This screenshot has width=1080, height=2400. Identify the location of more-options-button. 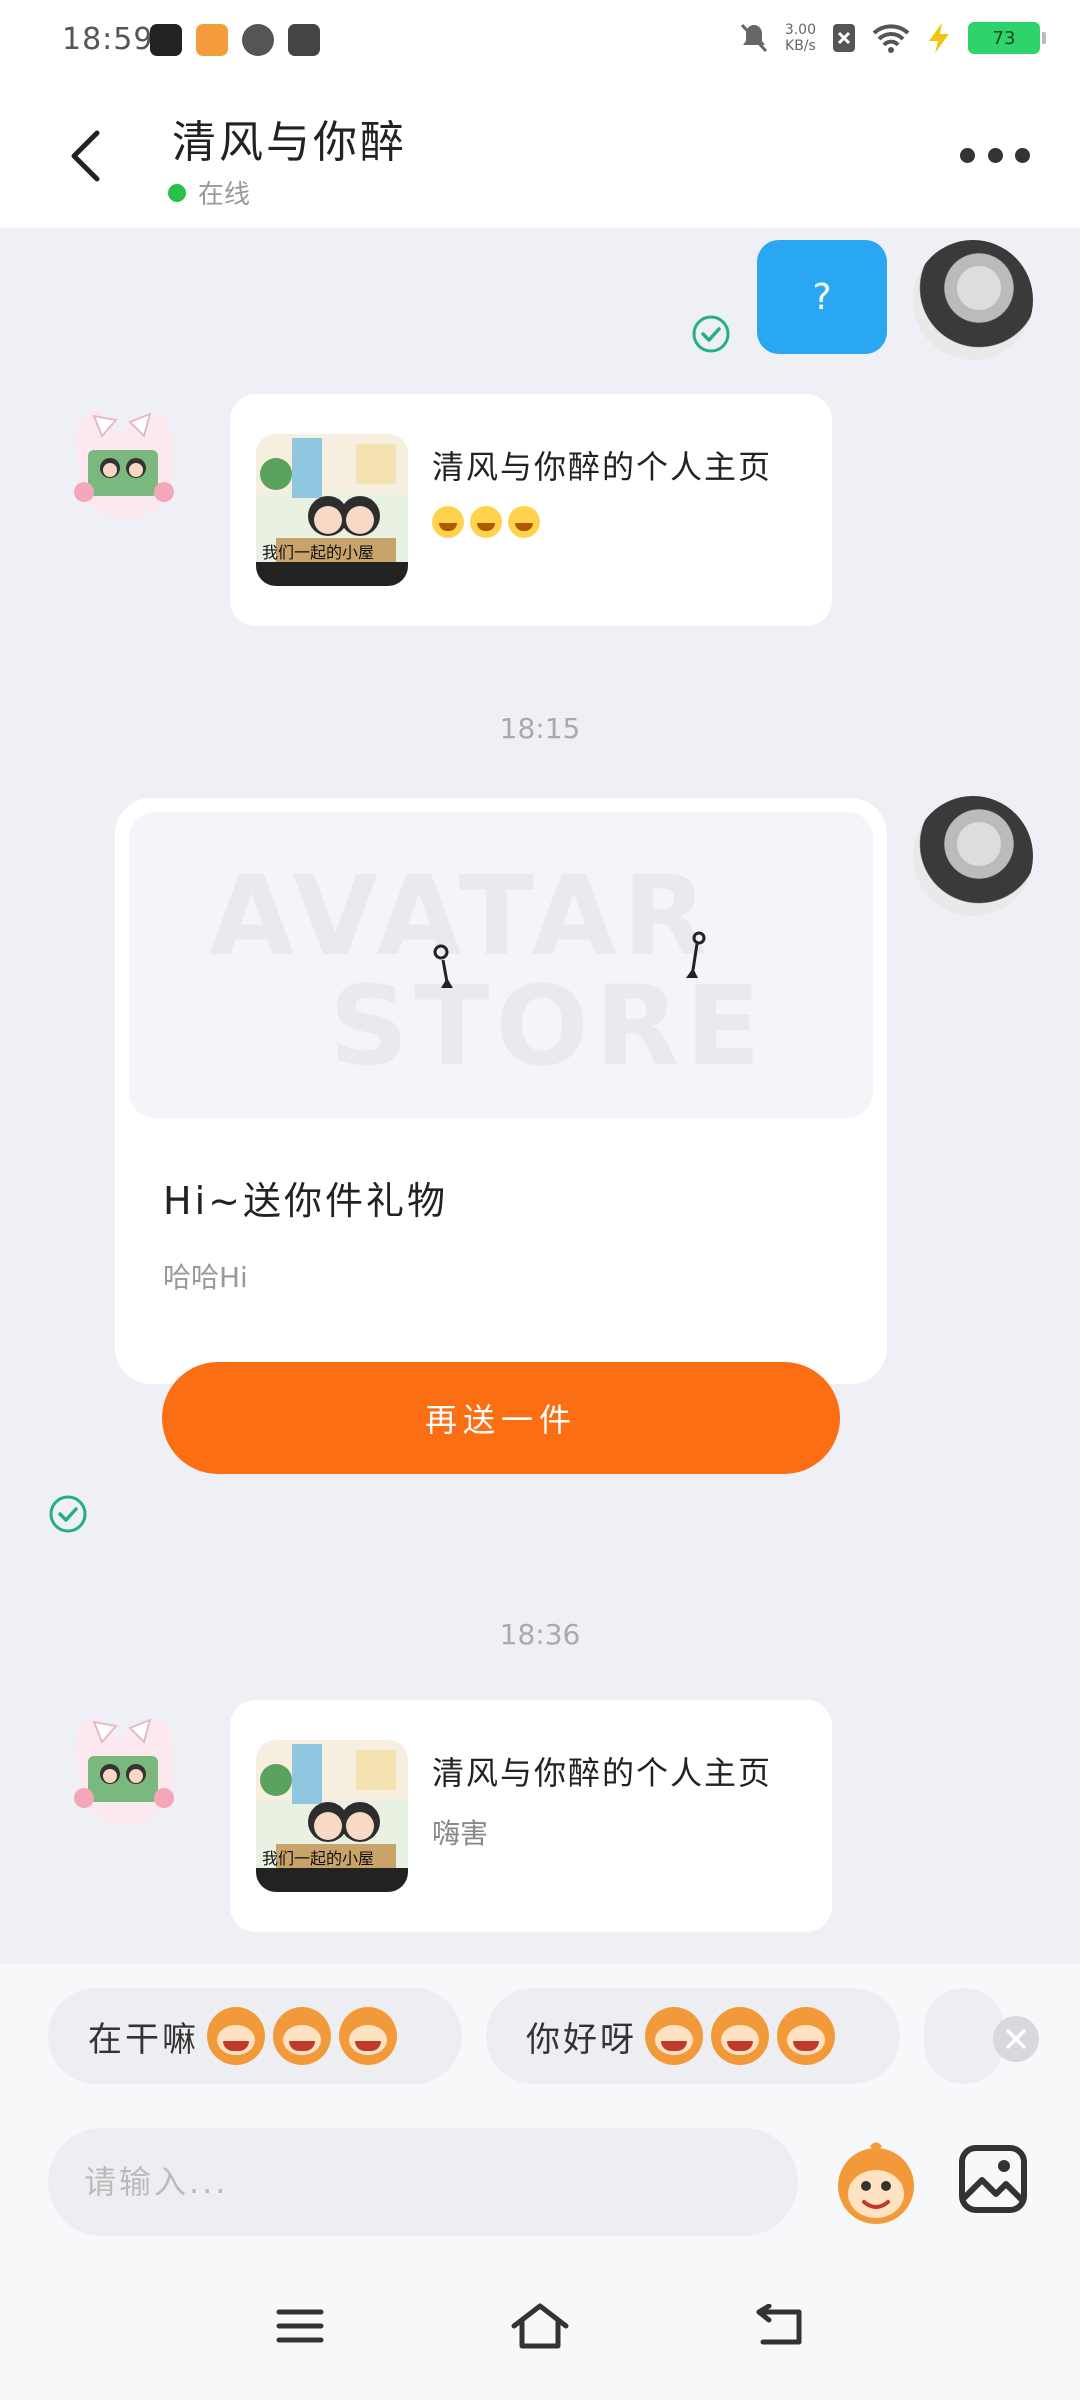
(995, 155).